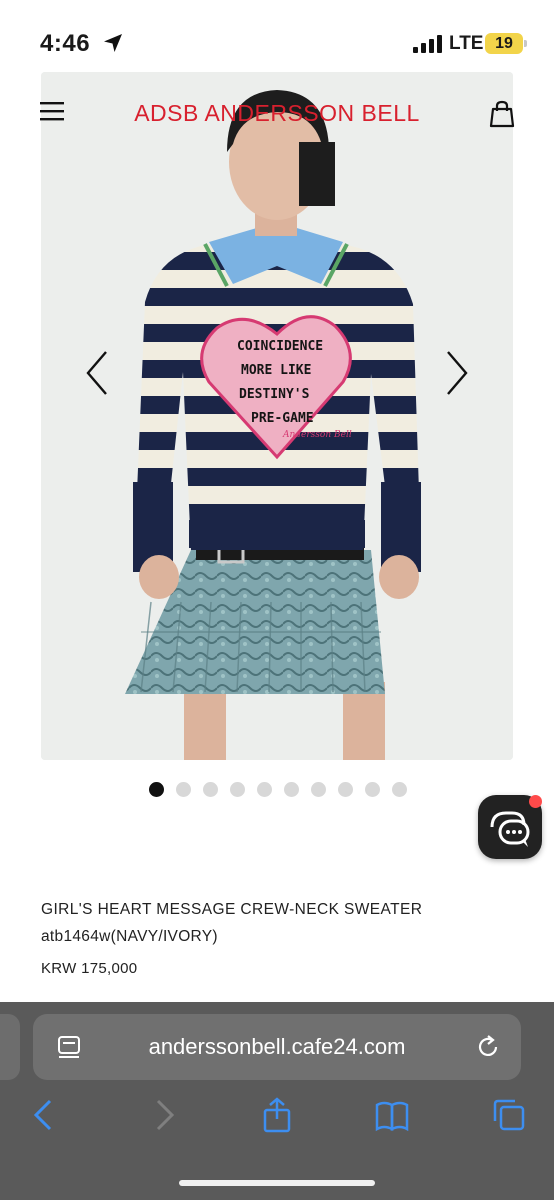 This screenshot has height=1200, width=554. Describe the element at coordinates (502, 114) in the screenshot. I see `shopping-bag-icon` at that location.